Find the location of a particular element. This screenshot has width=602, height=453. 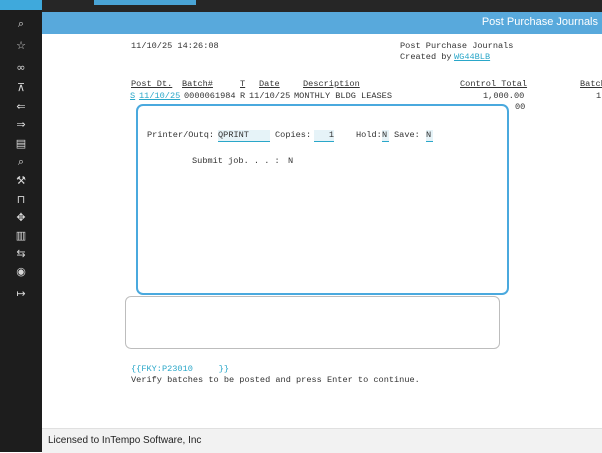

save-input: N is located at coordinates (429, 136).